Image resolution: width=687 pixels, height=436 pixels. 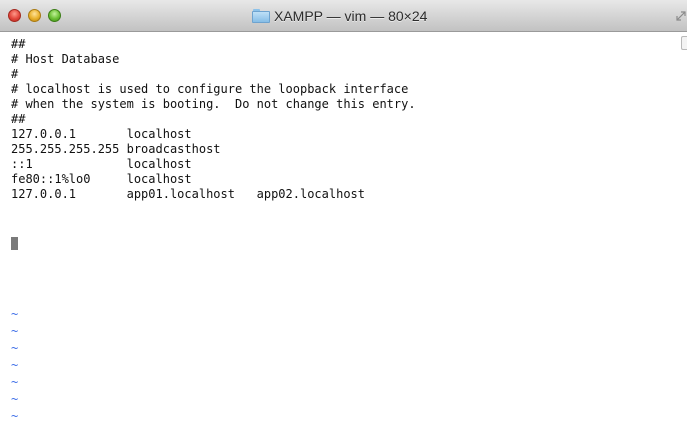 I want to click on file-line: # Host Database, so click(x=65, y=59).